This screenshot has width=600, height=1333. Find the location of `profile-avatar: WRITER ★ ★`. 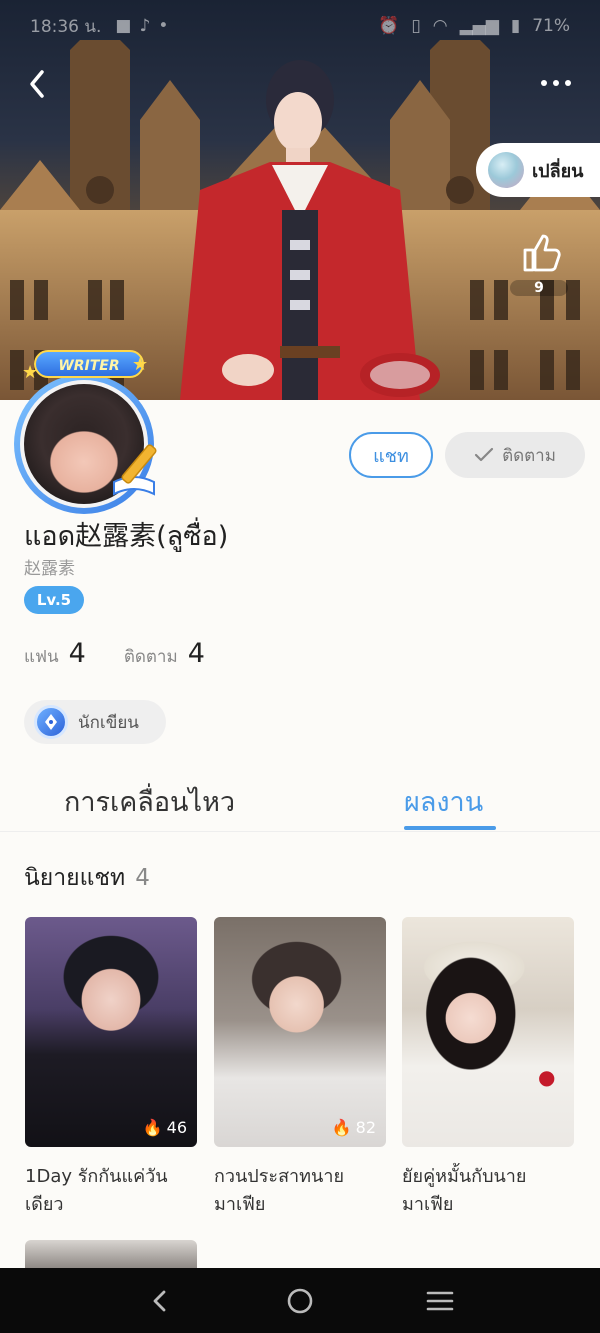

profile-avatar: WRITER ★ ★ is located at coordinates (89, 431).